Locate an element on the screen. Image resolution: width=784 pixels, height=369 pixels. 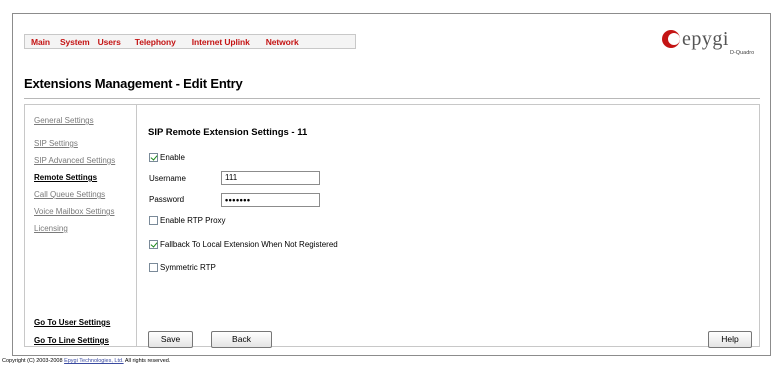
panel-heading: SIP Remote Extension Settings - 11 is located at coordinates (228, 132).